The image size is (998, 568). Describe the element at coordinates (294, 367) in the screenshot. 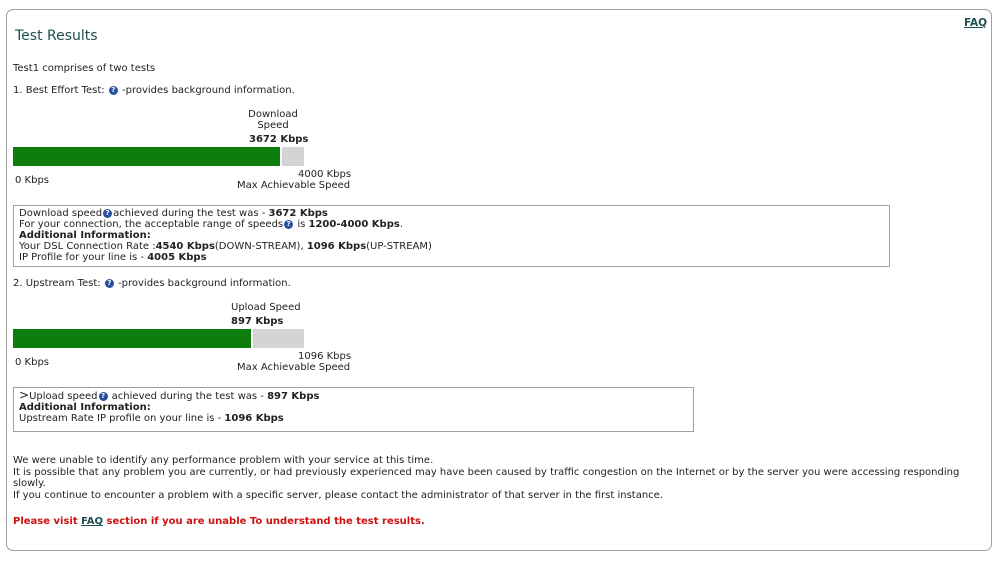

I see `upload-max-caption: Max Achievable Speed` at that location.